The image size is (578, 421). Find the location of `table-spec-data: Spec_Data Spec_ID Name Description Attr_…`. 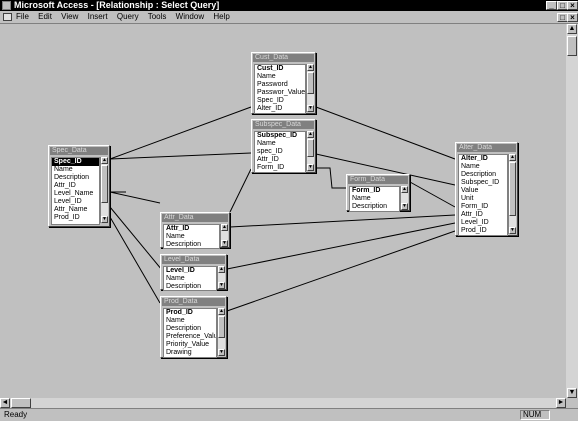

table-spec-data: Spec_Data Spec_ID Name Description Attr_… is located at coordinates (79, 186).